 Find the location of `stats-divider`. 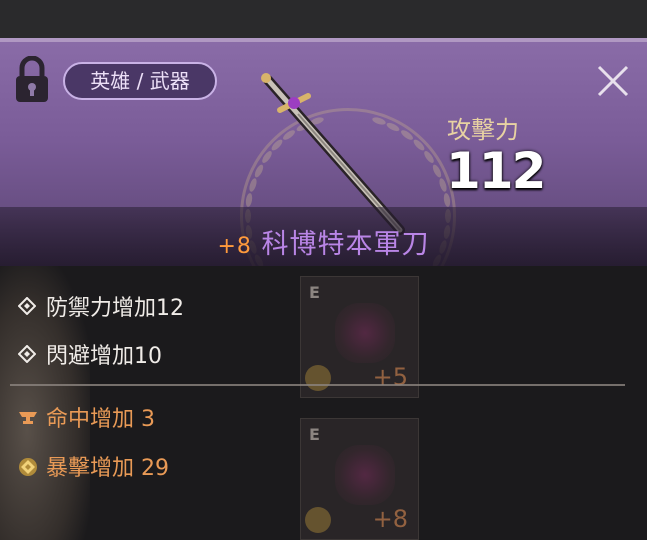

stats-divider is located at coordinates (317, 385).